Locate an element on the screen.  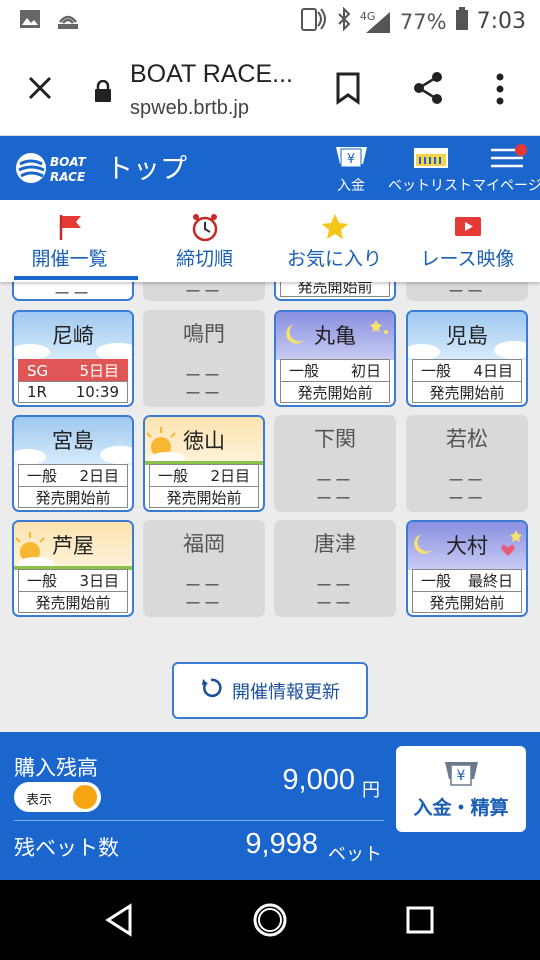
boat-race-logo: BOAT RACE is located at coordinates (52, 168).